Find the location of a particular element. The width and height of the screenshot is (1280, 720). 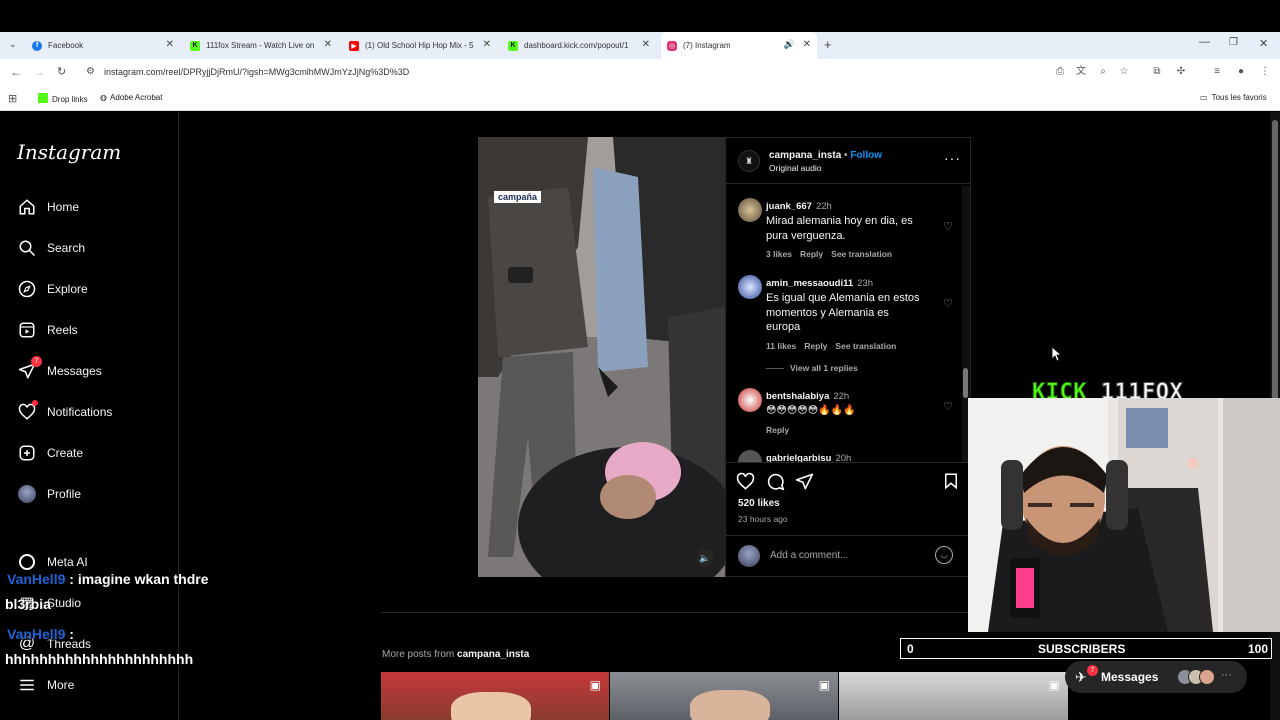

nav-home: Home is located at coordinates (48, 207).